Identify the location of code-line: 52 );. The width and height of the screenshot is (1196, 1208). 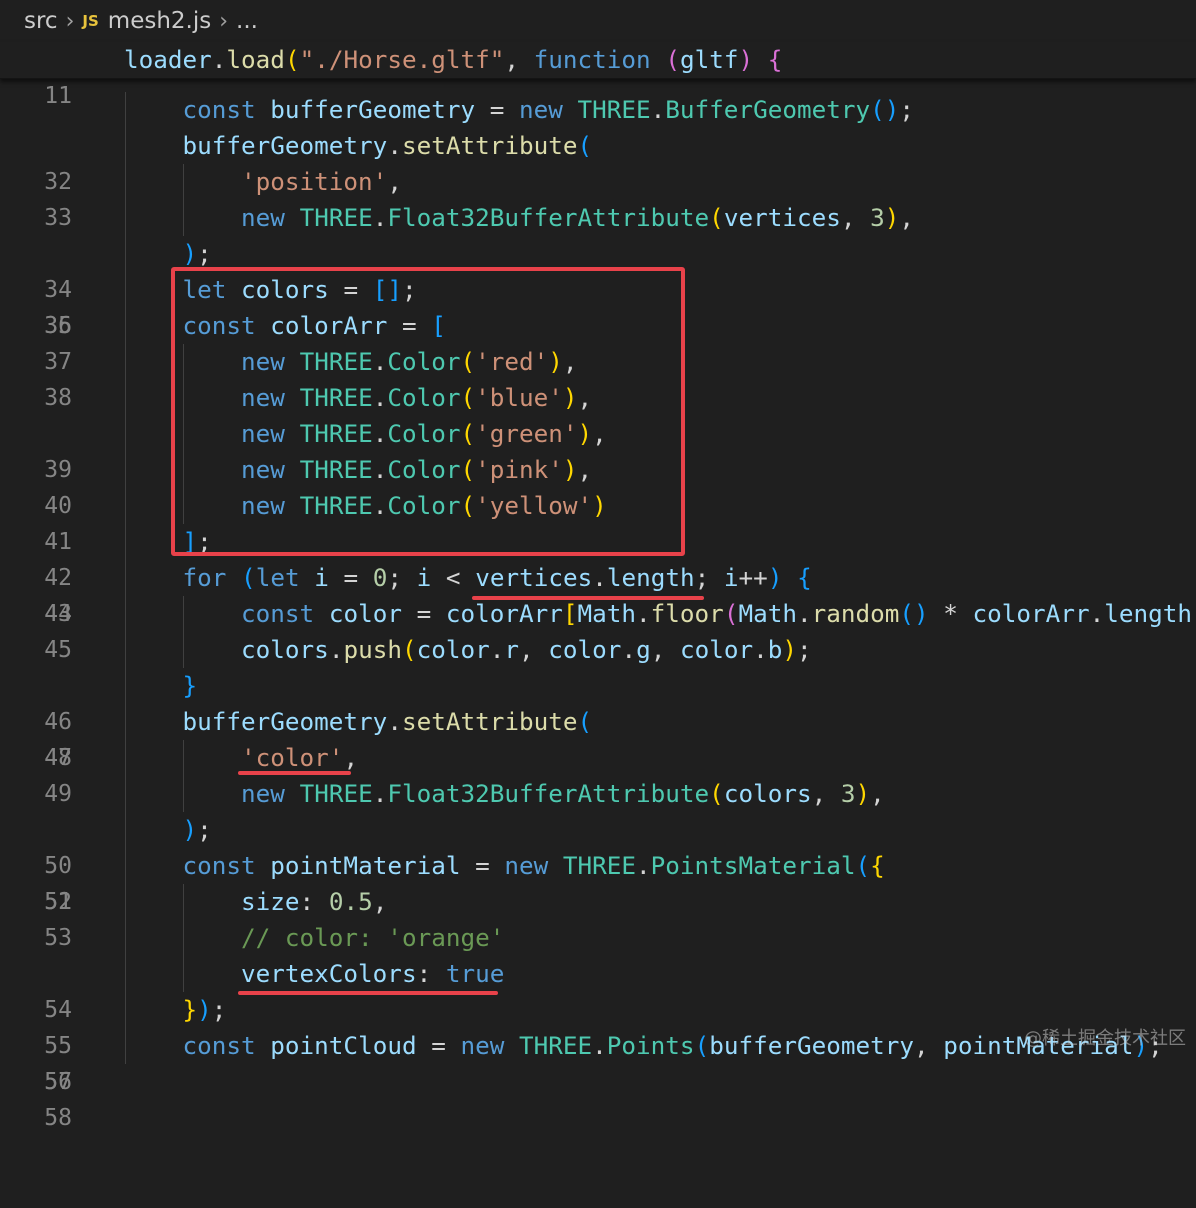
(598, 863).